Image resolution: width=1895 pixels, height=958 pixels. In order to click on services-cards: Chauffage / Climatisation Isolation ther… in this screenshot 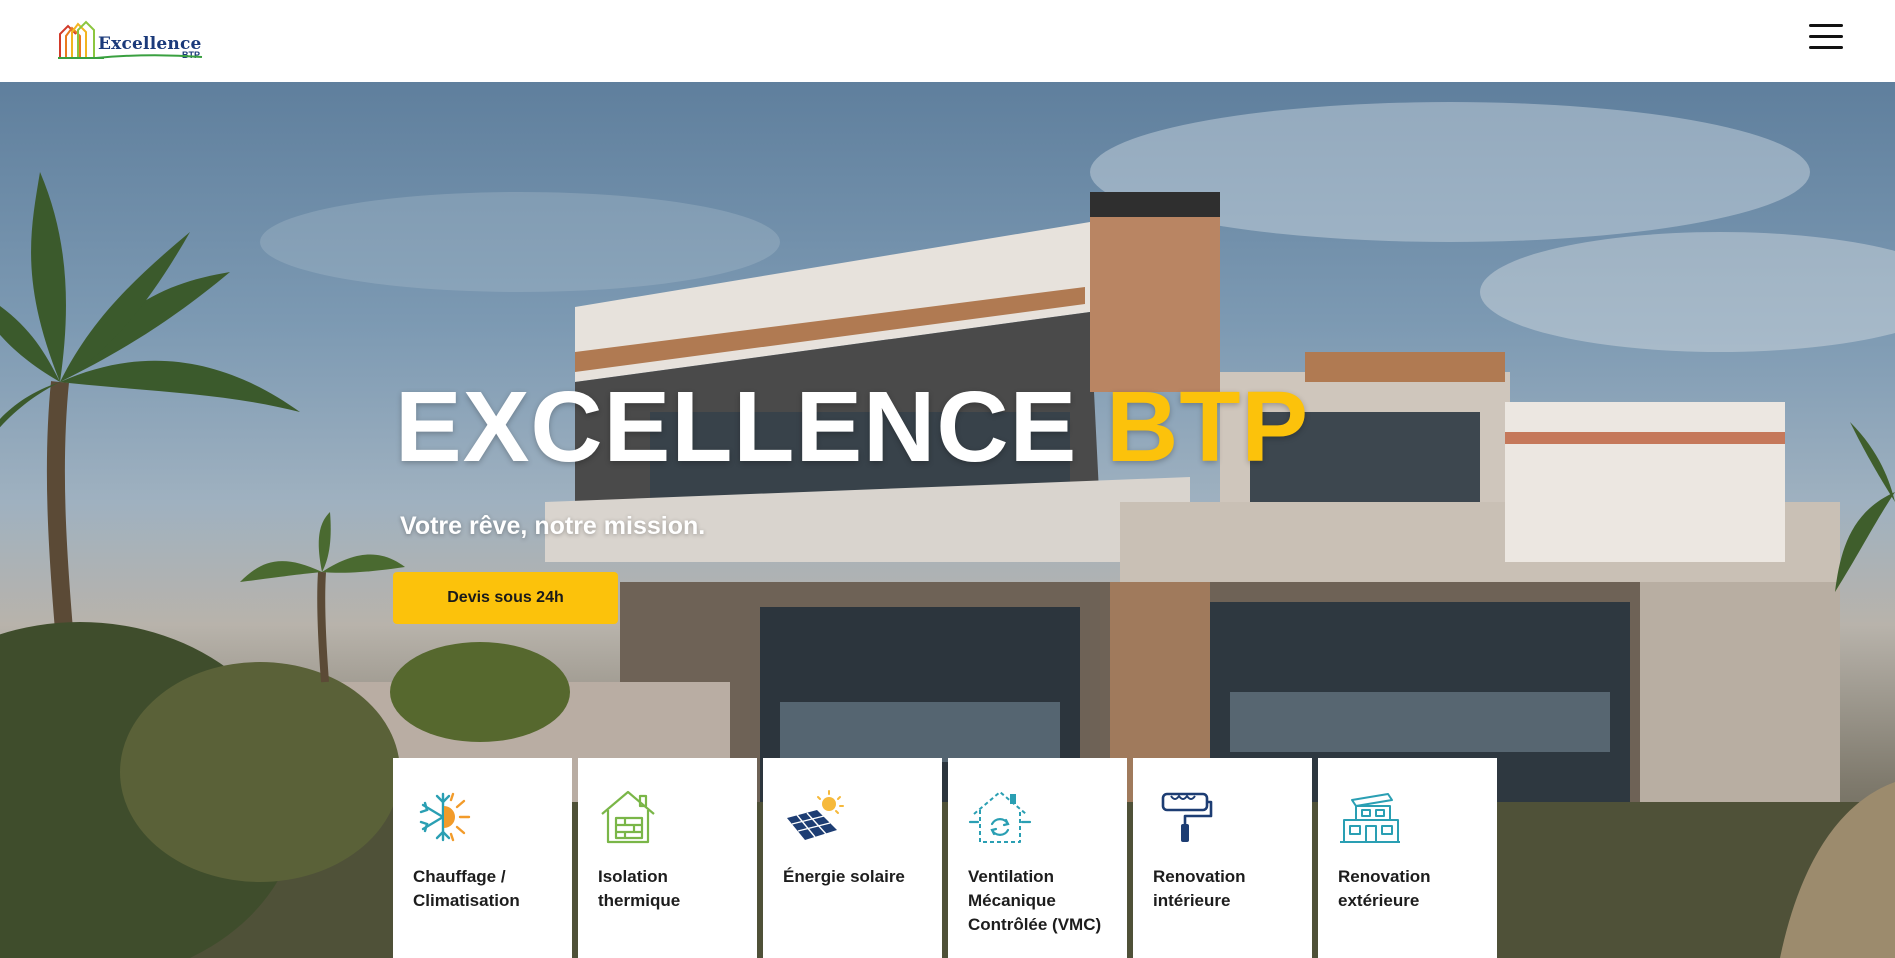, I will do `click(945, 858)`.